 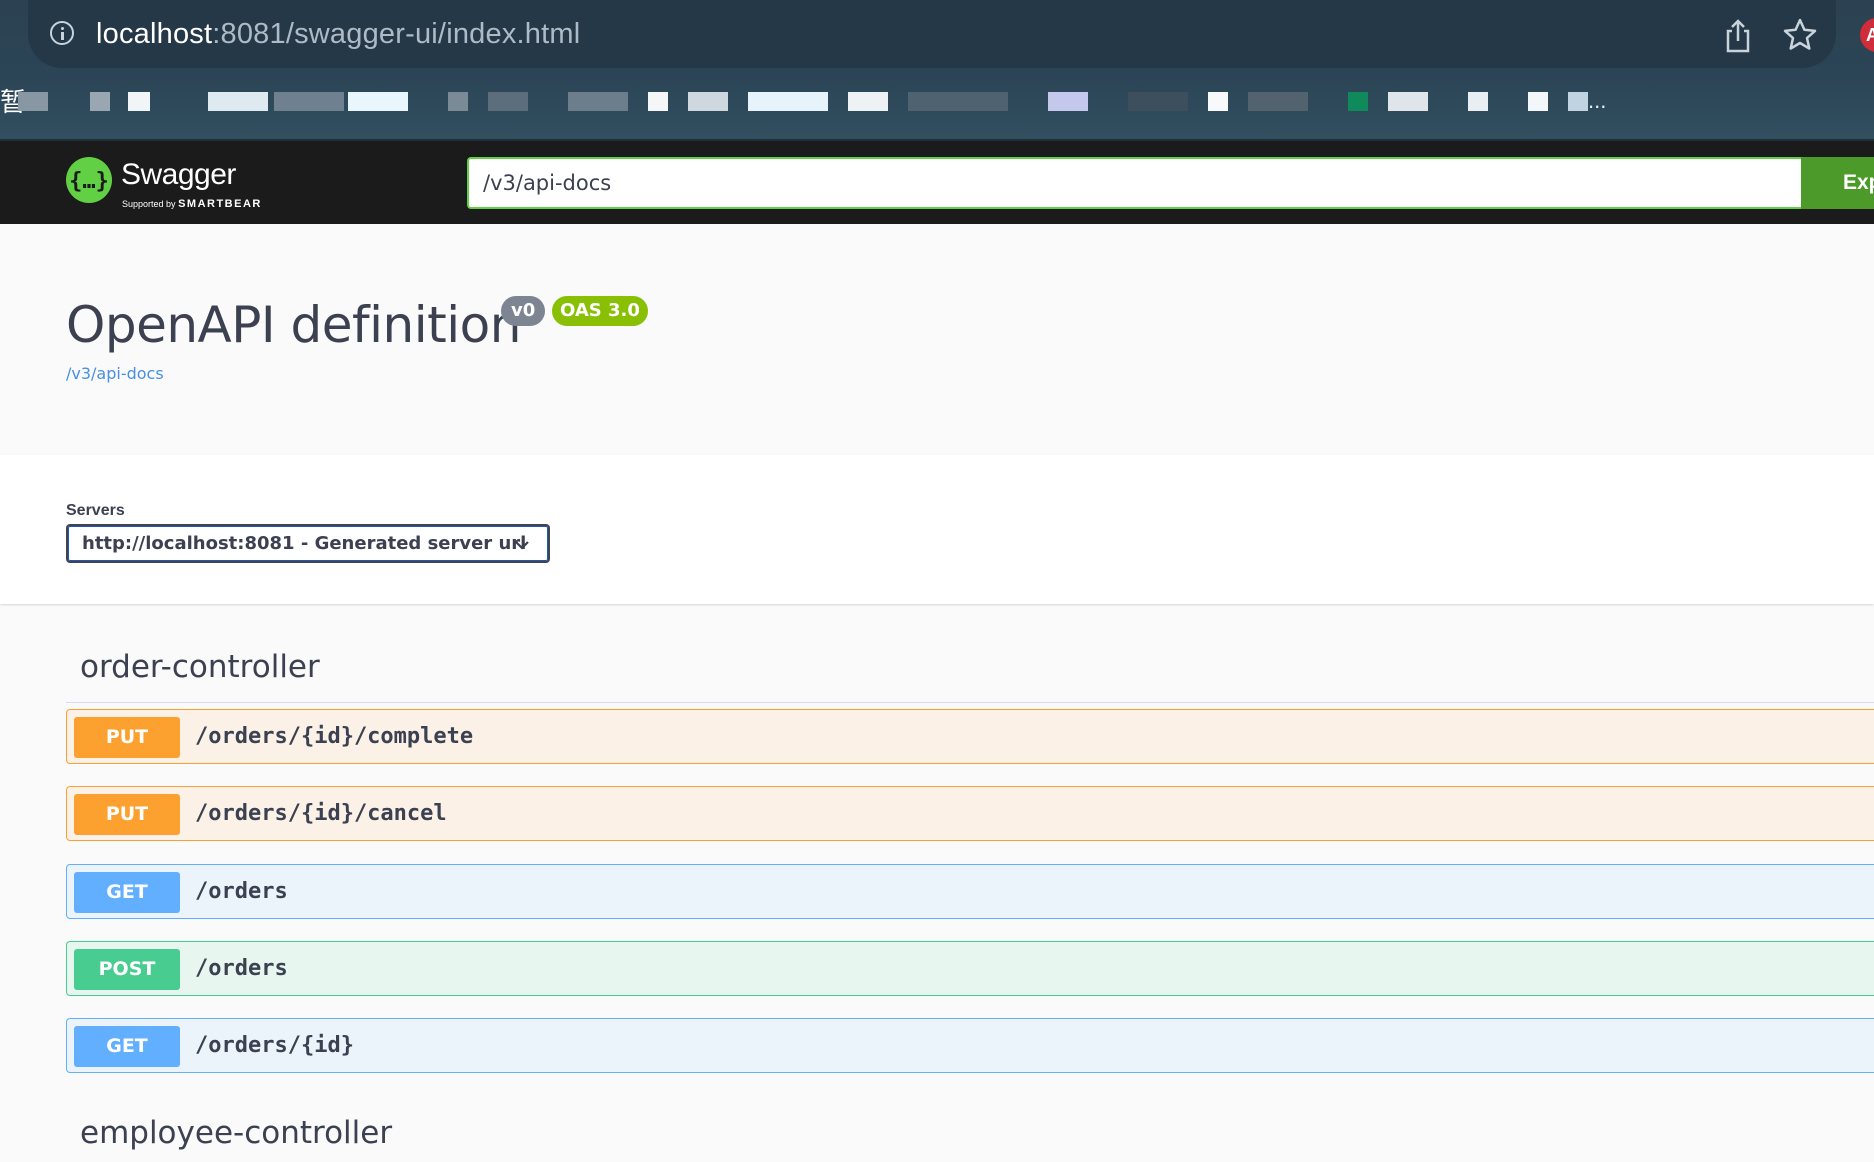 I want to click on chevron-down-icon, so click(x=522, y=545).